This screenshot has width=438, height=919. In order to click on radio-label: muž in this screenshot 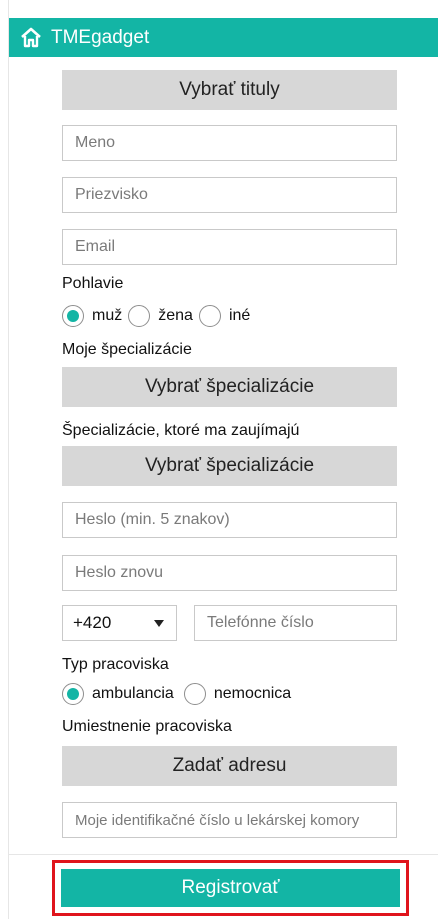, I will do `click(107, 315)`.